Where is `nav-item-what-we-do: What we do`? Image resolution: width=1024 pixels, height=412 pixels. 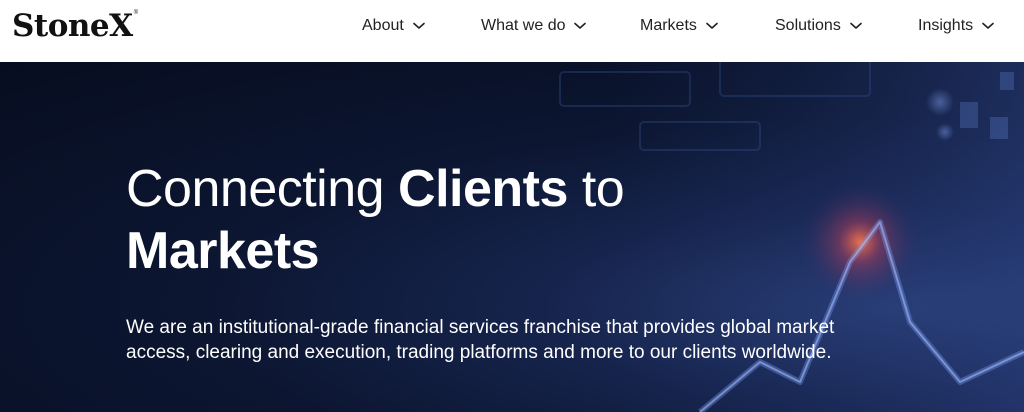 nav-item-what-we-do: What we do is located at coordinates (534, 26).